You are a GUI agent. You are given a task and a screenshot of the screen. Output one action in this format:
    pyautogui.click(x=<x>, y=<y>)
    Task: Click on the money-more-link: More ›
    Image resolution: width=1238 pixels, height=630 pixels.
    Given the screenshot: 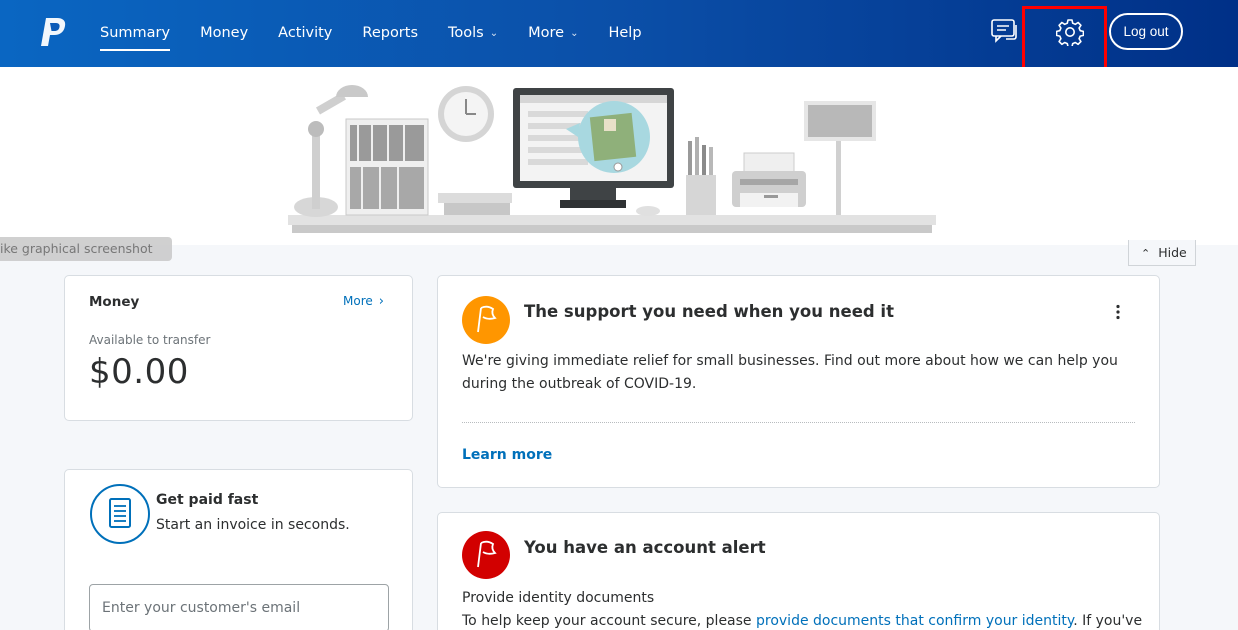 What is the action you would take?
    pyautogui.click(x=363, y=301)
    